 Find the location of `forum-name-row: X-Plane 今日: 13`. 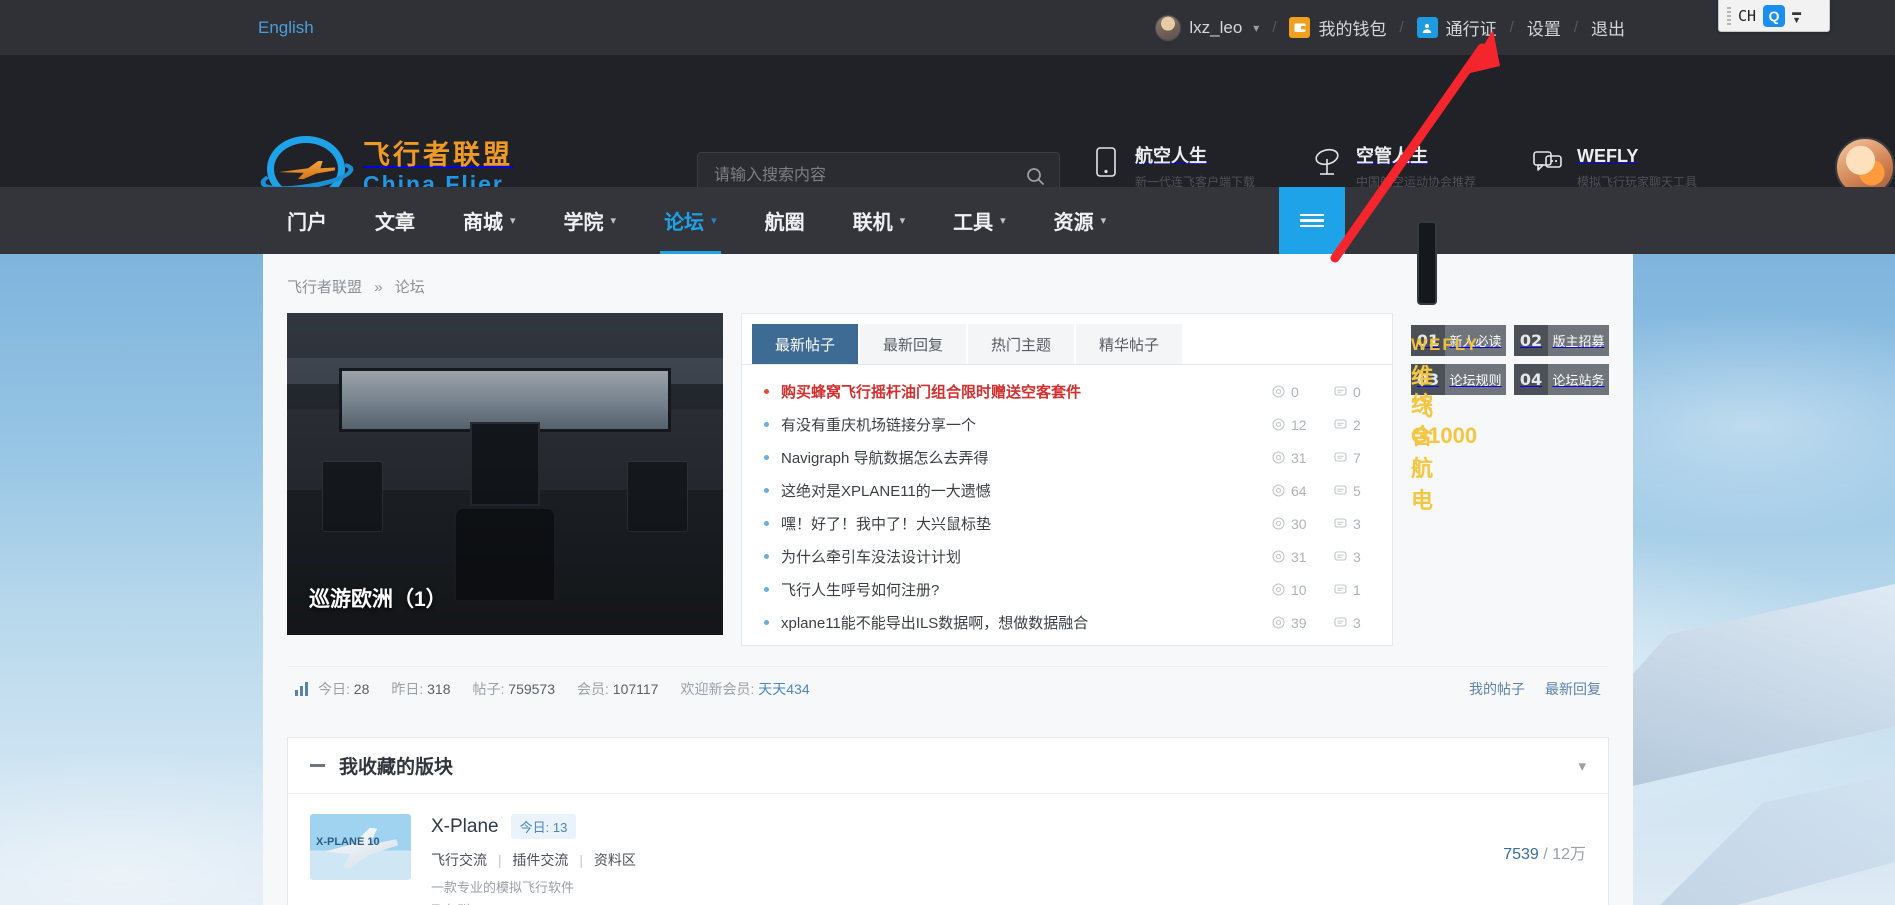

forum-name-row: X-Plane 今日: 13 is located at coordinates (957, 826).